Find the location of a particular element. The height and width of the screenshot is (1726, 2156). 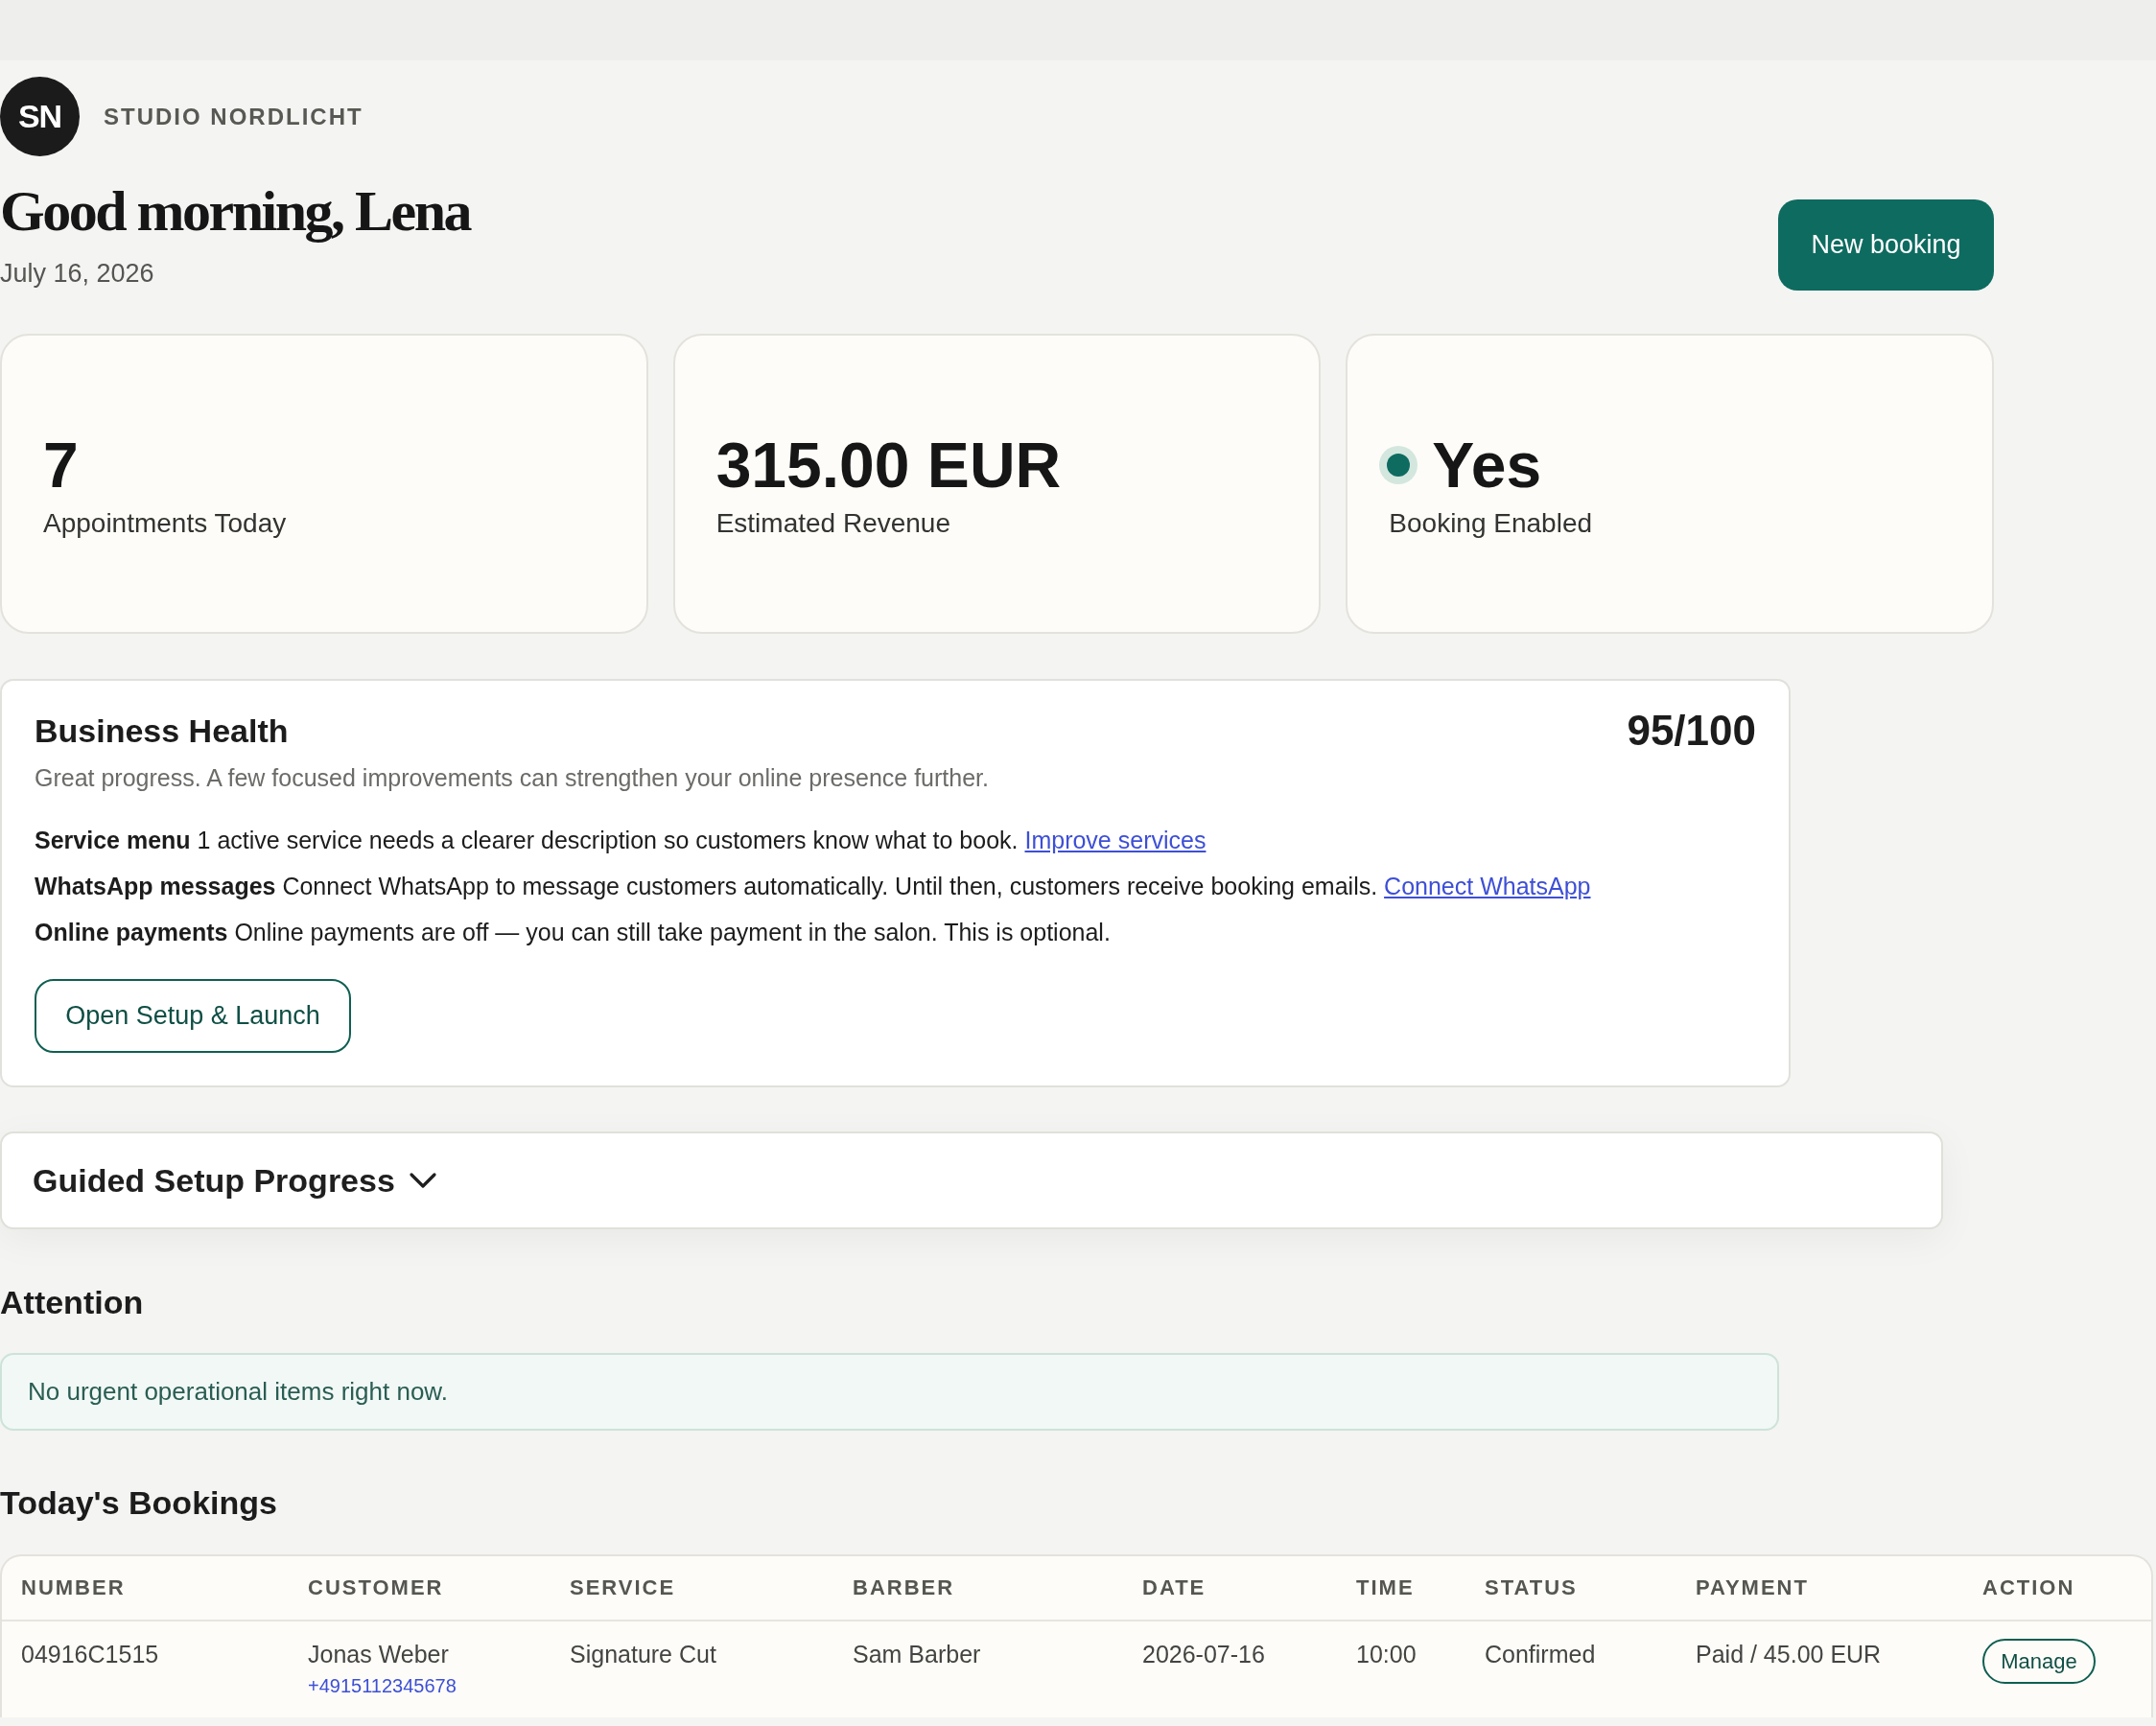

stat-value: Yes is located at coordinates (1487, 465).